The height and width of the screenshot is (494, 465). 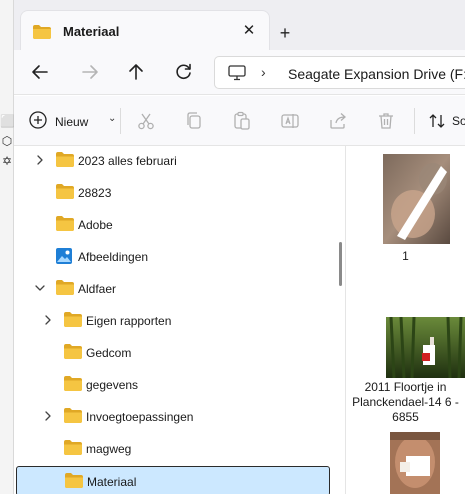 I want to click on arrow-left-icon, so click(x=40, y=72).